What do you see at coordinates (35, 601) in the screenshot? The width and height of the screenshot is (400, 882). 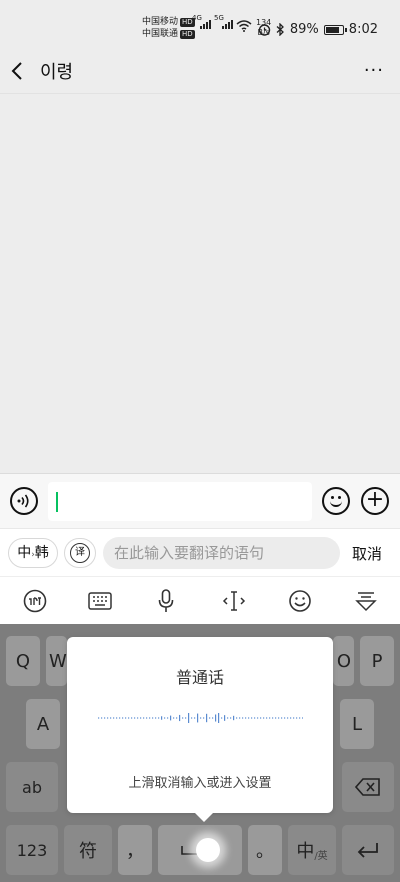 I see `xunfei-logo-icon` at bounding box center [35, 601].